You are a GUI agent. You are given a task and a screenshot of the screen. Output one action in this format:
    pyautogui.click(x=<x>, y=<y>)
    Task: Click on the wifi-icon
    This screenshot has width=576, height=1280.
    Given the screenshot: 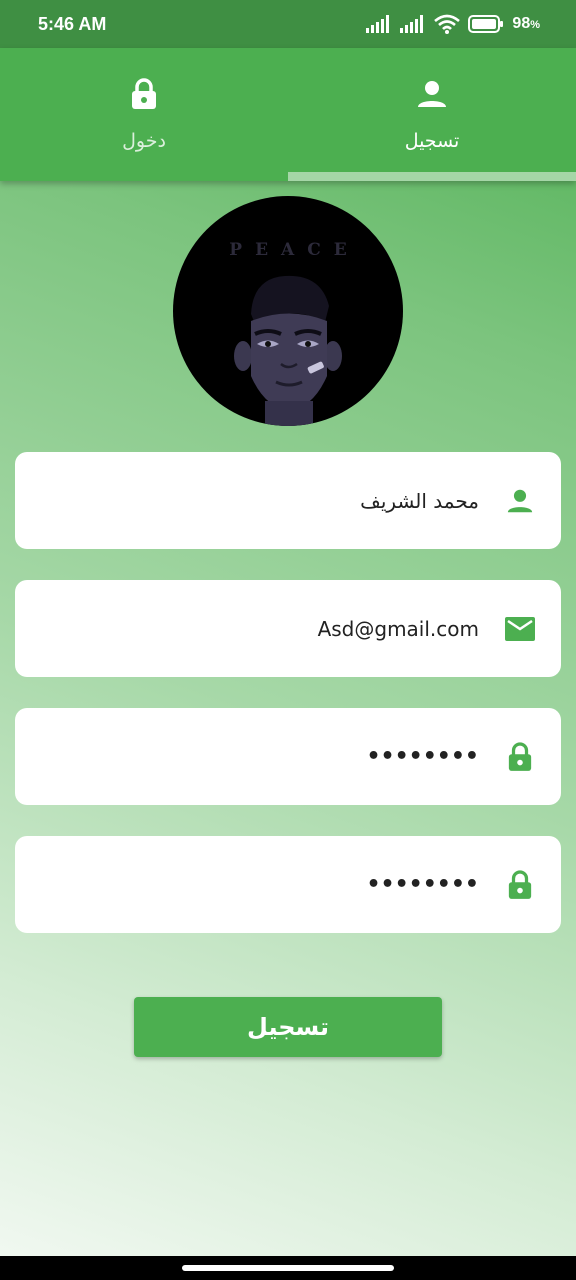 What is the action you would take?
    pyautogui.click(x=447, y=24)
    